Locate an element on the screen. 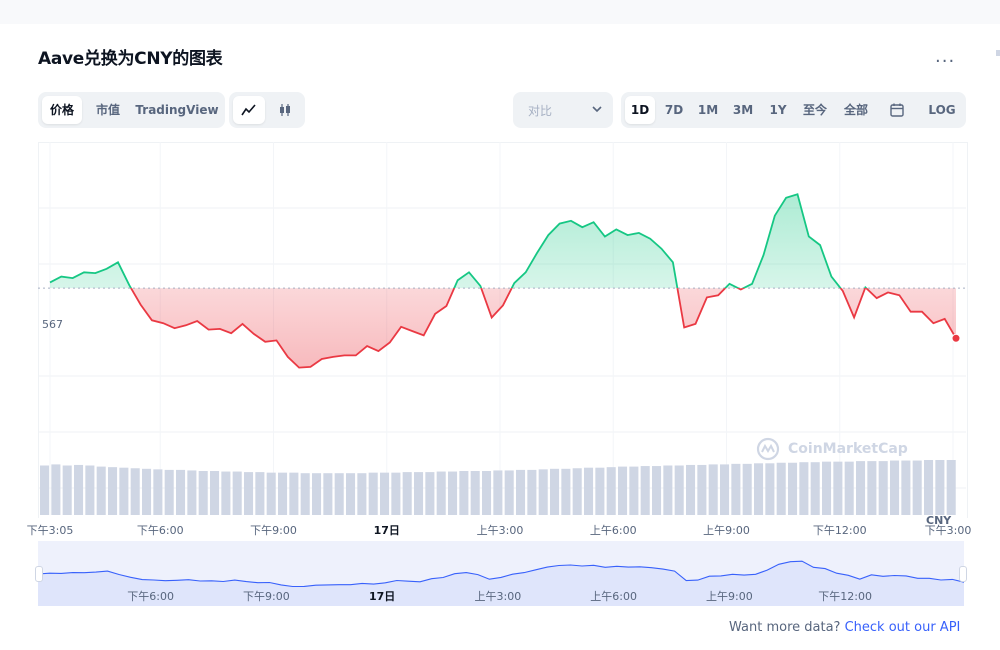  compare-label: 对比 is located at coordinates (540, 111).